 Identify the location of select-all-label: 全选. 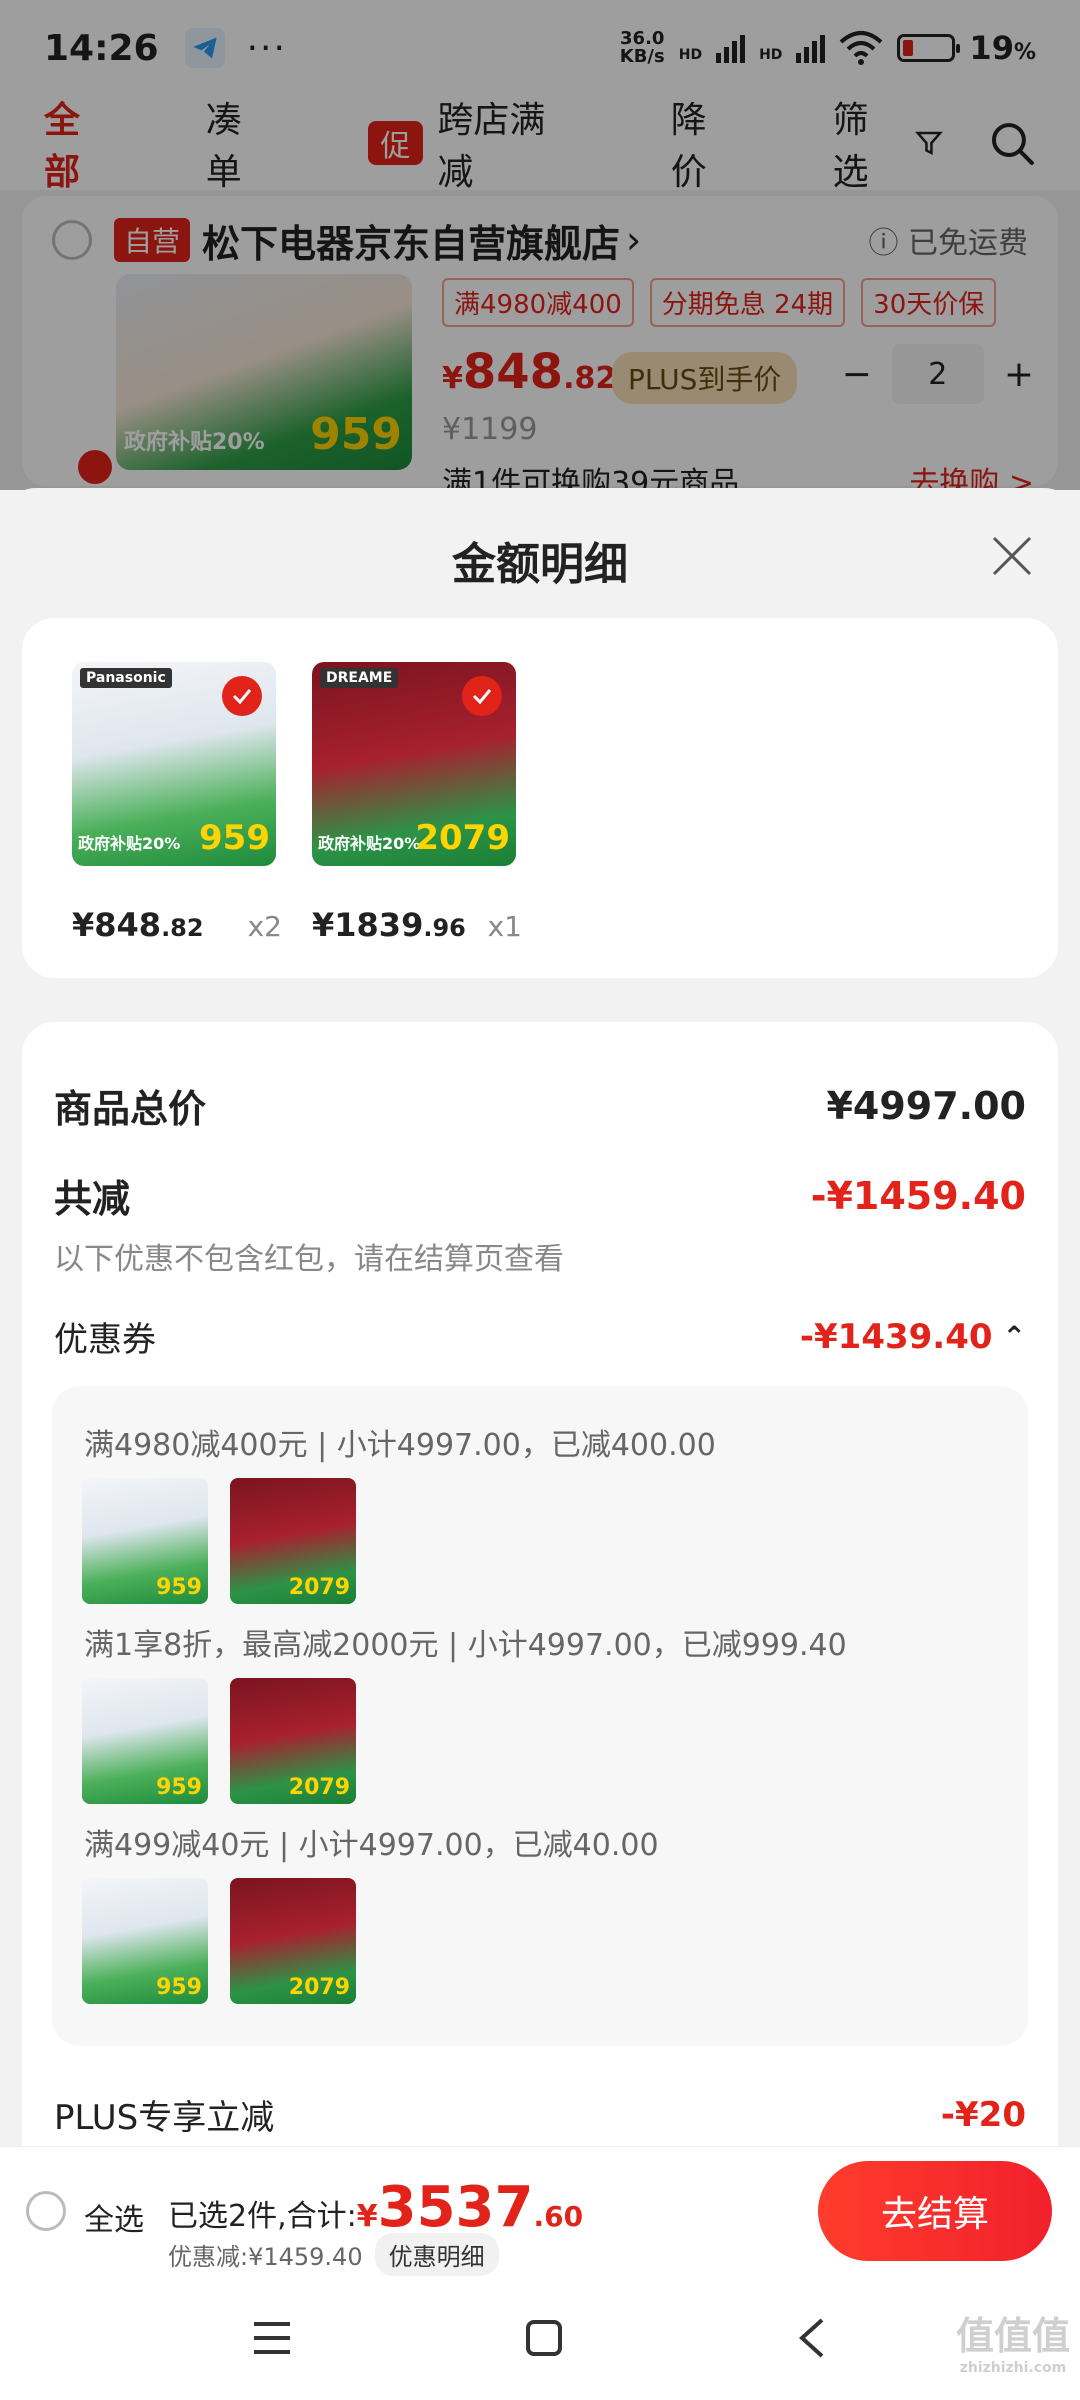
(114, 2217).